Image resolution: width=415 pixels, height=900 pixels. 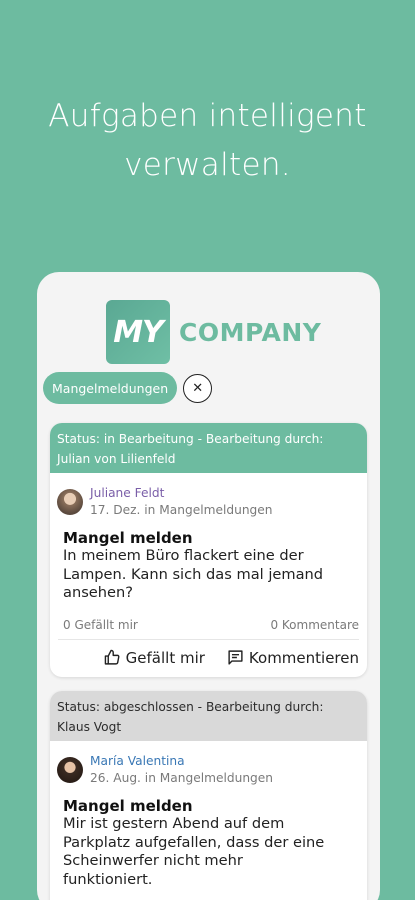 What do you see at coordinates (181, 493) in the screenshot?
I see `author-name: Juliane Feldt` at bounding box center [181, 493].